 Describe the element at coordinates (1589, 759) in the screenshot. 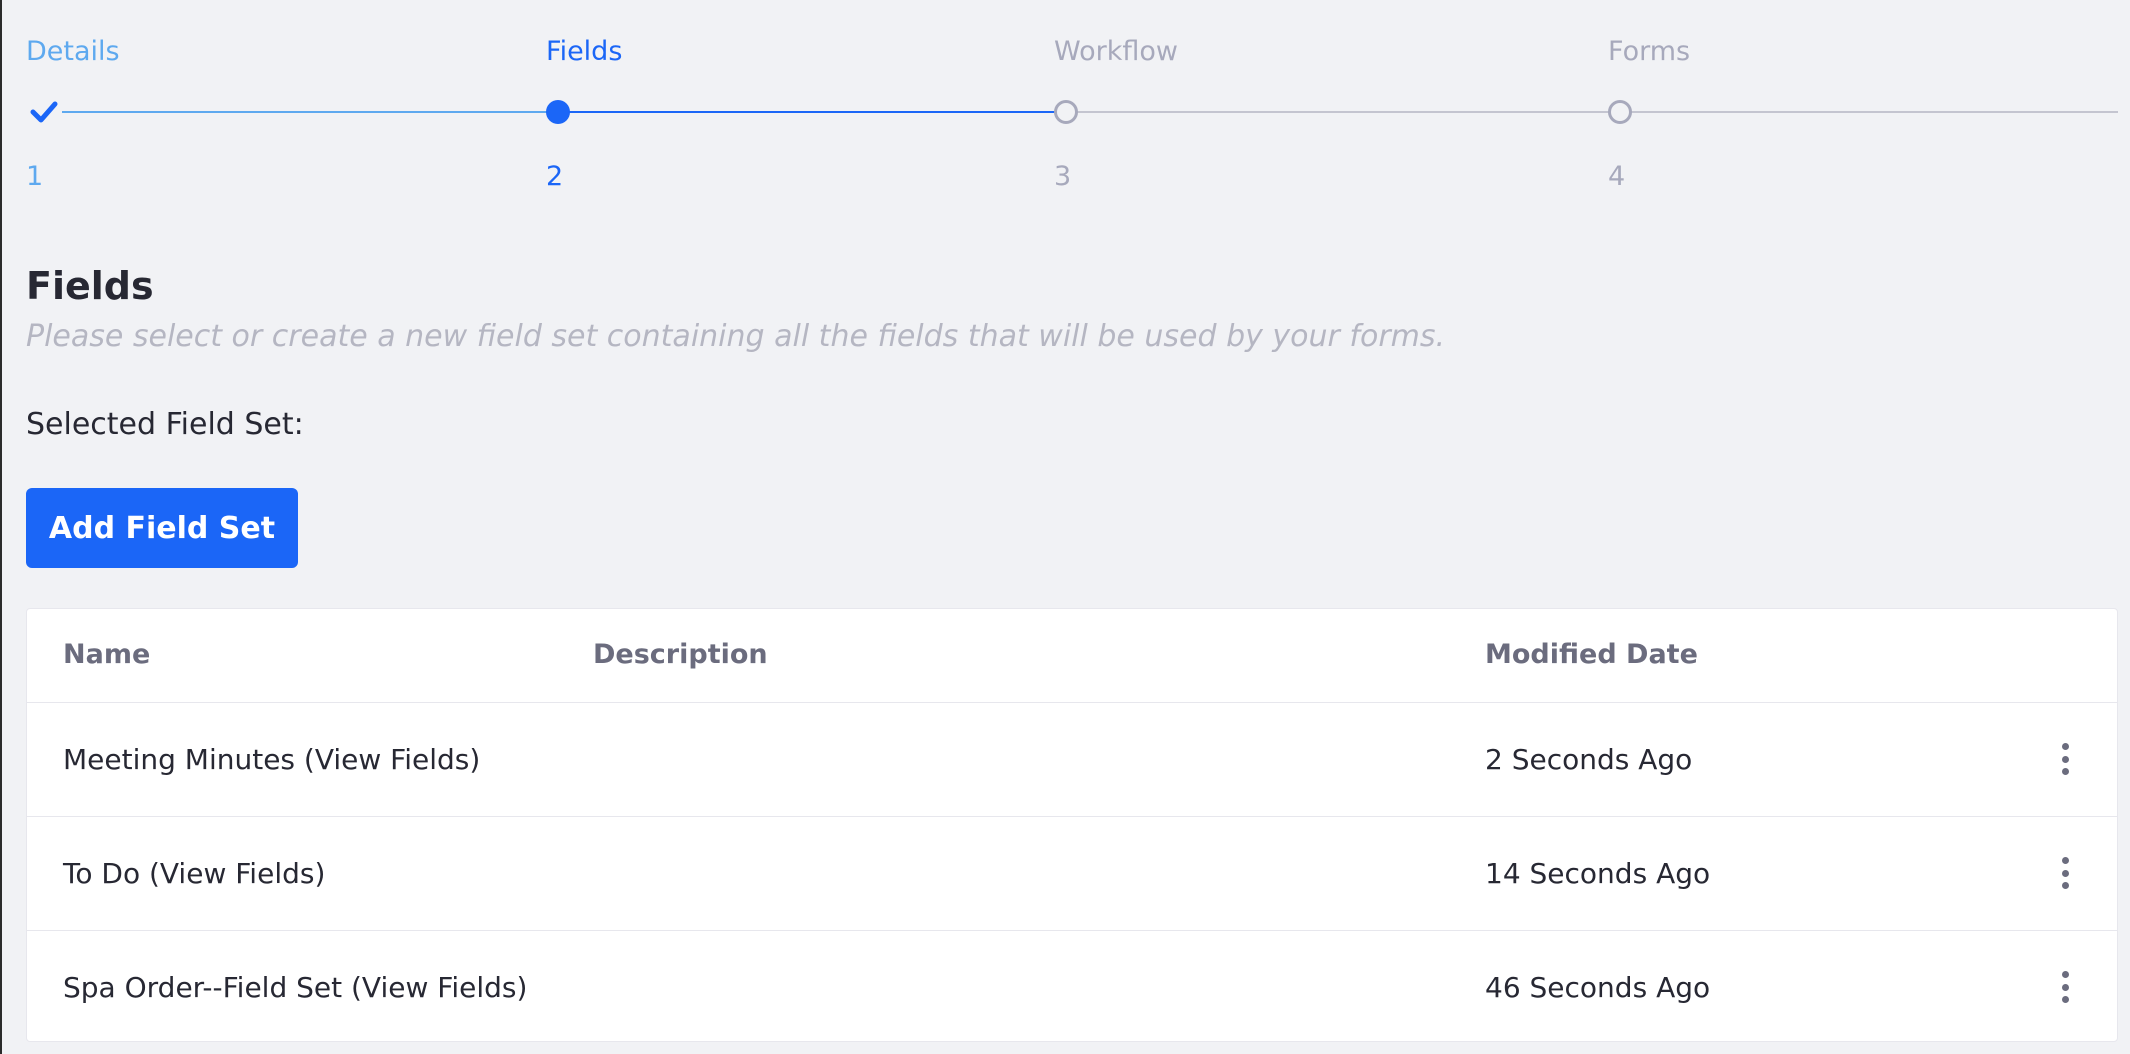

I see `row-modified-date: 2 Seconds Ago` at that location.